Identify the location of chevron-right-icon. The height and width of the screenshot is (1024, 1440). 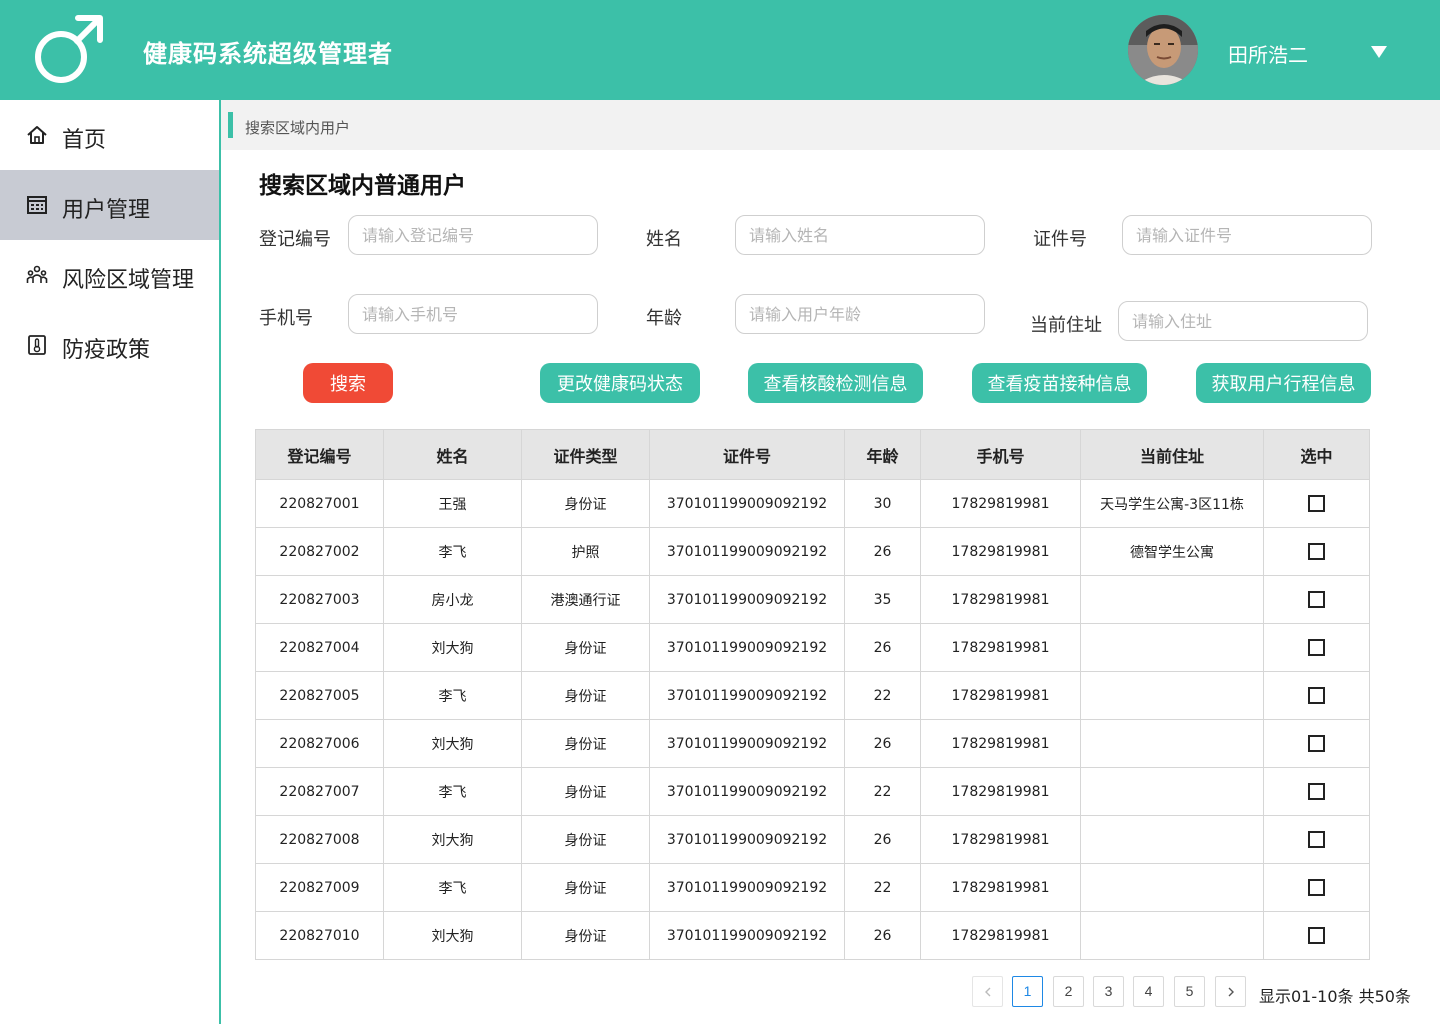
(1231, 992).